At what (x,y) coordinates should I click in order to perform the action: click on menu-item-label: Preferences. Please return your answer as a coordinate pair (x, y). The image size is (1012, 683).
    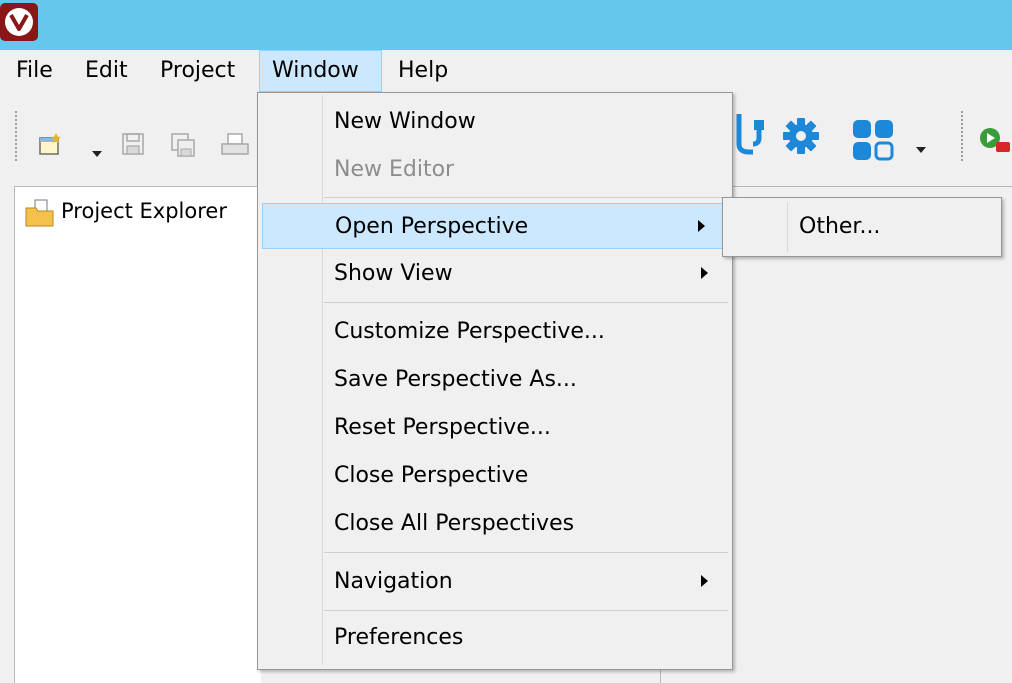
    Looking at the image, I should click on (399, 637).